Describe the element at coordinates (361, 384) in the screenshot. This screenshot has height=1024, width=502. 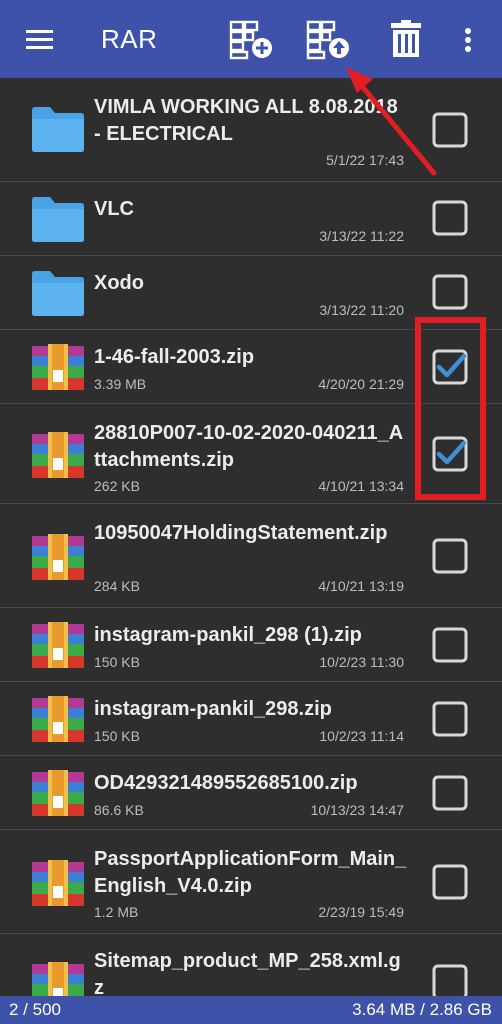
I see `file-date: 4/20/20 21:29` at that location.